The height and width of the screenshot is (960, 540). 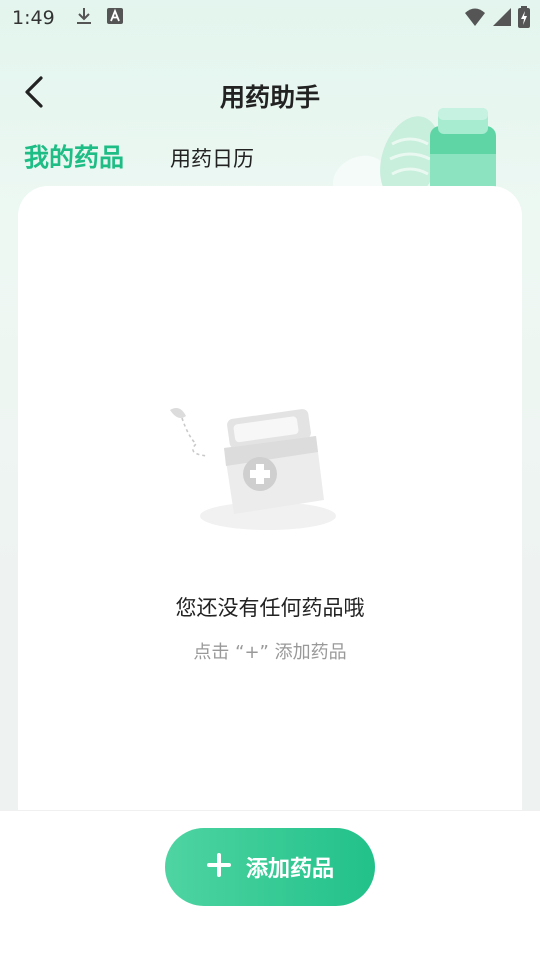 What do you see at coordinates (114, 18) in the screenshot?
I see `a-app-icon` at bounding box center [114, 18].